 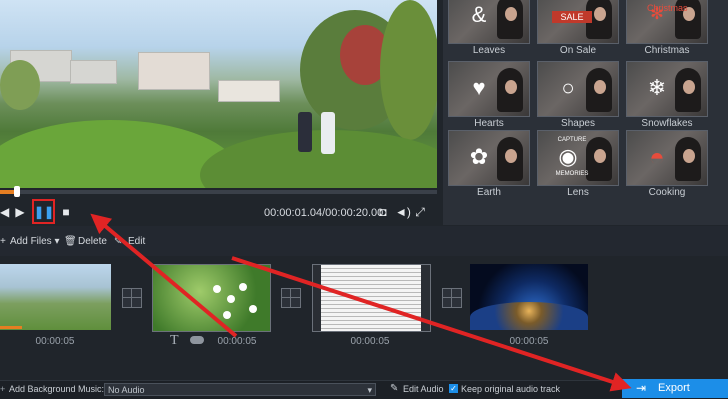 I want to click on annotation-arrow-to-pause, so click(x=164, y=275).